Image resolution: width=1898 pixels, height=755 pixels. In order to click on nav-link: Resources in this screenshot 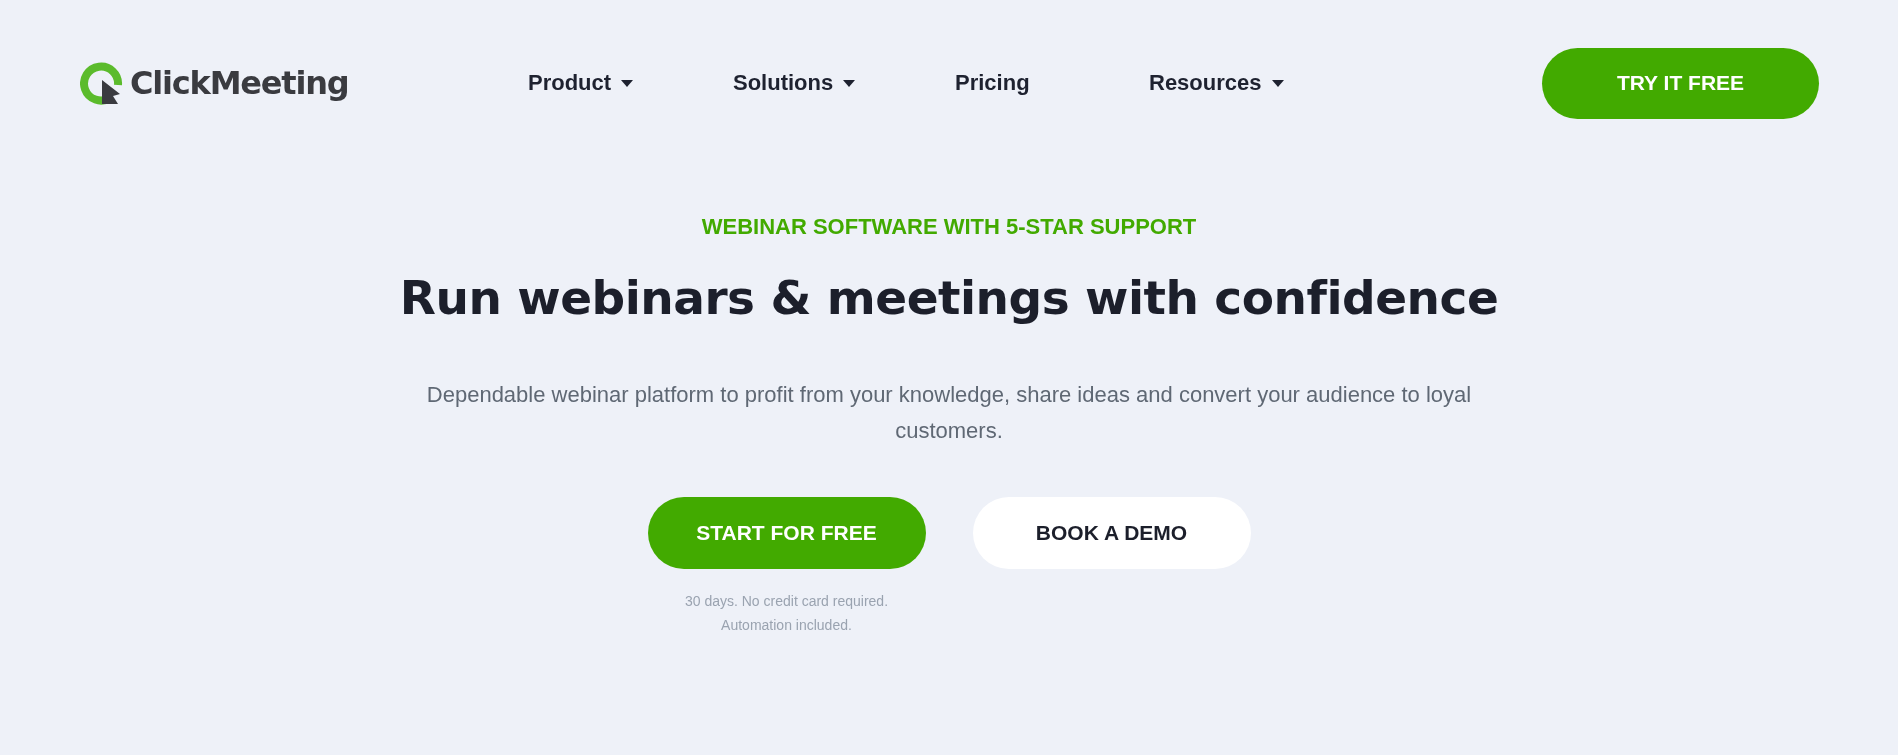, I will do `click(1274, 83)`.